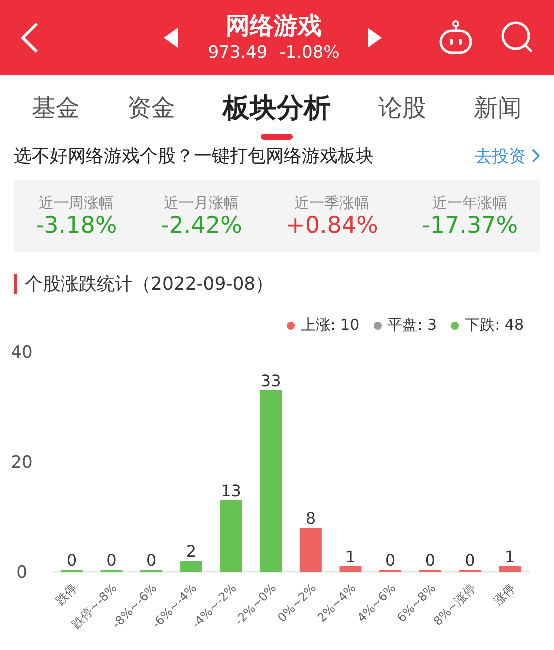 This screenshot has height=650, width=554. I want to click on x-axis-label: 涨停, so click(504, 594).